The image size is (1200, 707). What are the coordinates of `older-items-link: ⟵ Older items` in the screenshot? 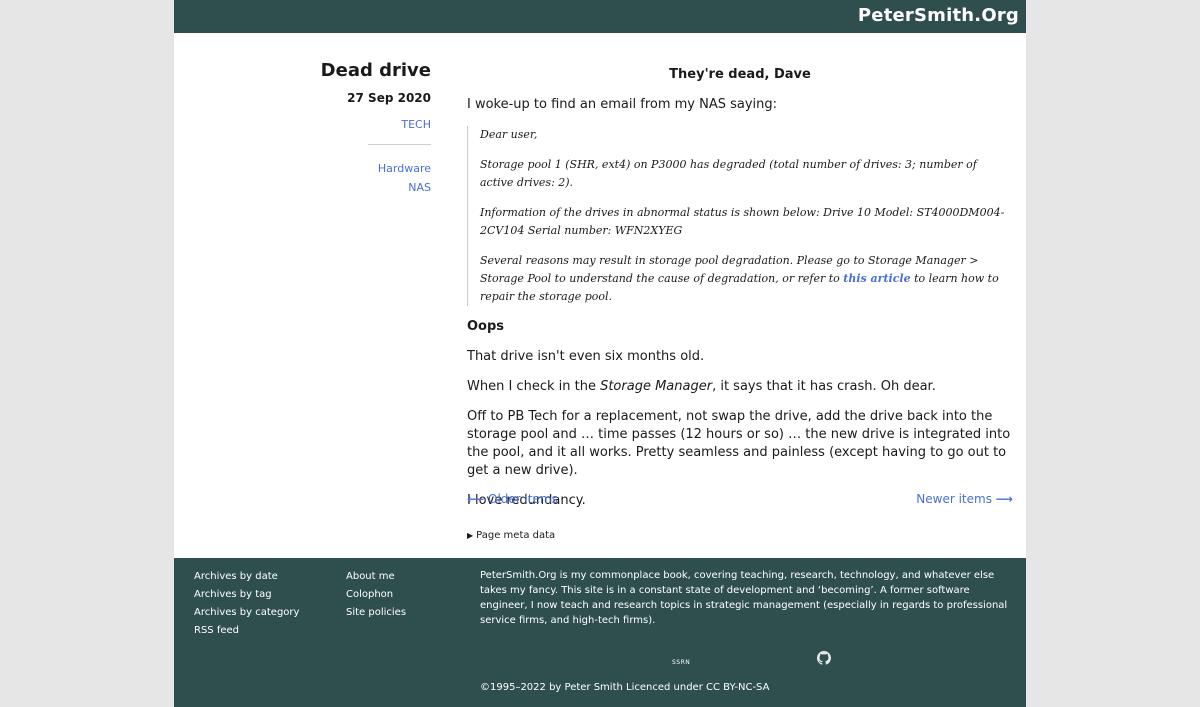 It's located at (512, 499).